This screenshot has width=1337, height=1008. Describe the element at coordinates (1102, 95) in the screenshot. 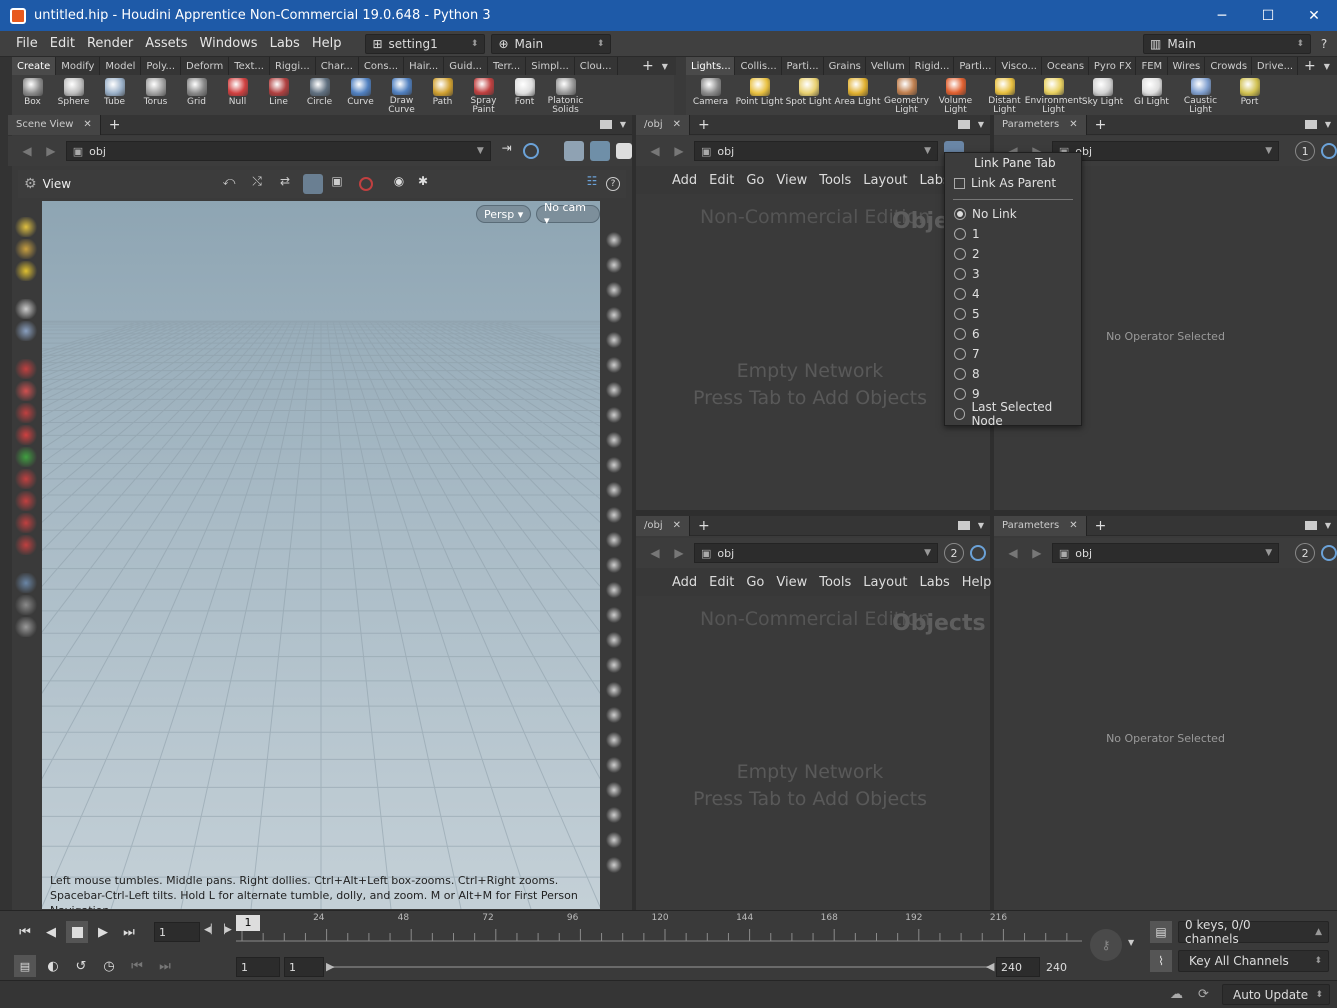

I see `shelf-tool-sky-light: Sky Light` at that location.